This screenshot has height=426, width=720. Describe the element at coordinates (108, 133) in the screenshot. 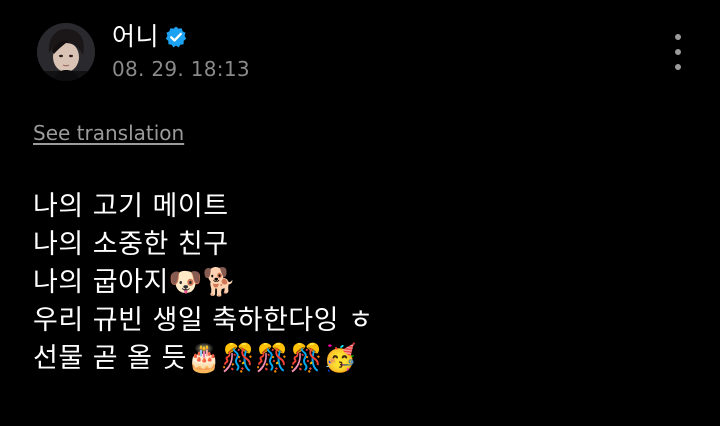

I see `see-translation-link: See translation` at that location.